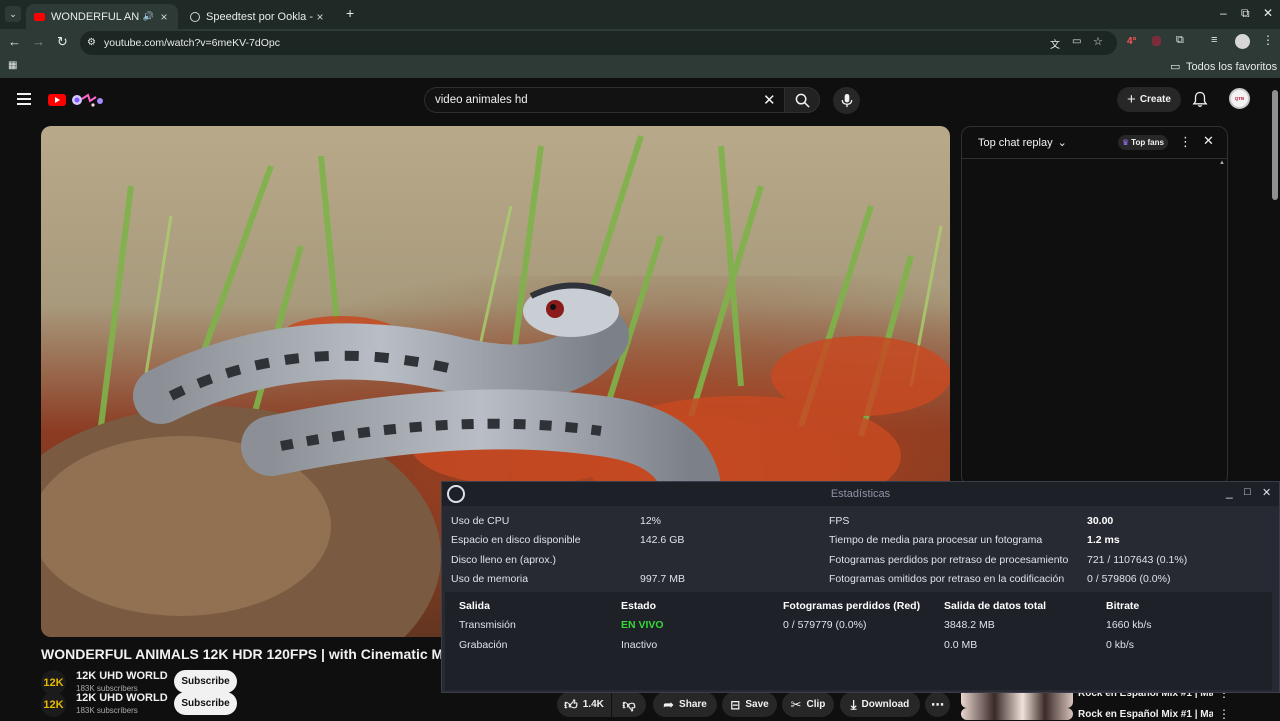 This screenshot has height=721, width=1280. I want to click on youtube-logo, so click(78, 100).